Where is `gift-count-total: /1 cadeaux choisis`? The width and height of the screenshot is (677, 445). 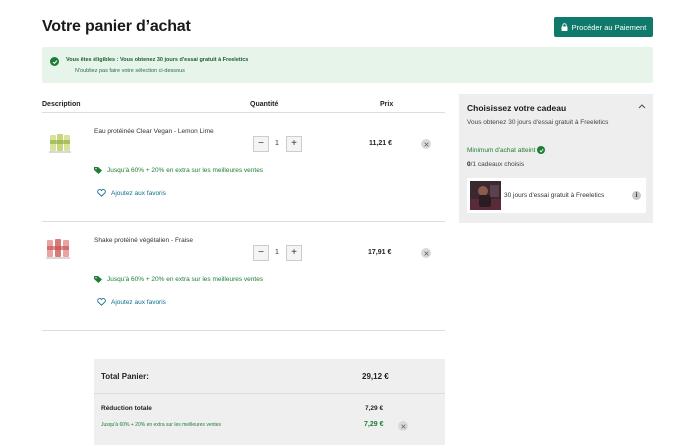 gift-count-total: /1 cadeaux choisis is located at coordinates (497, 164).